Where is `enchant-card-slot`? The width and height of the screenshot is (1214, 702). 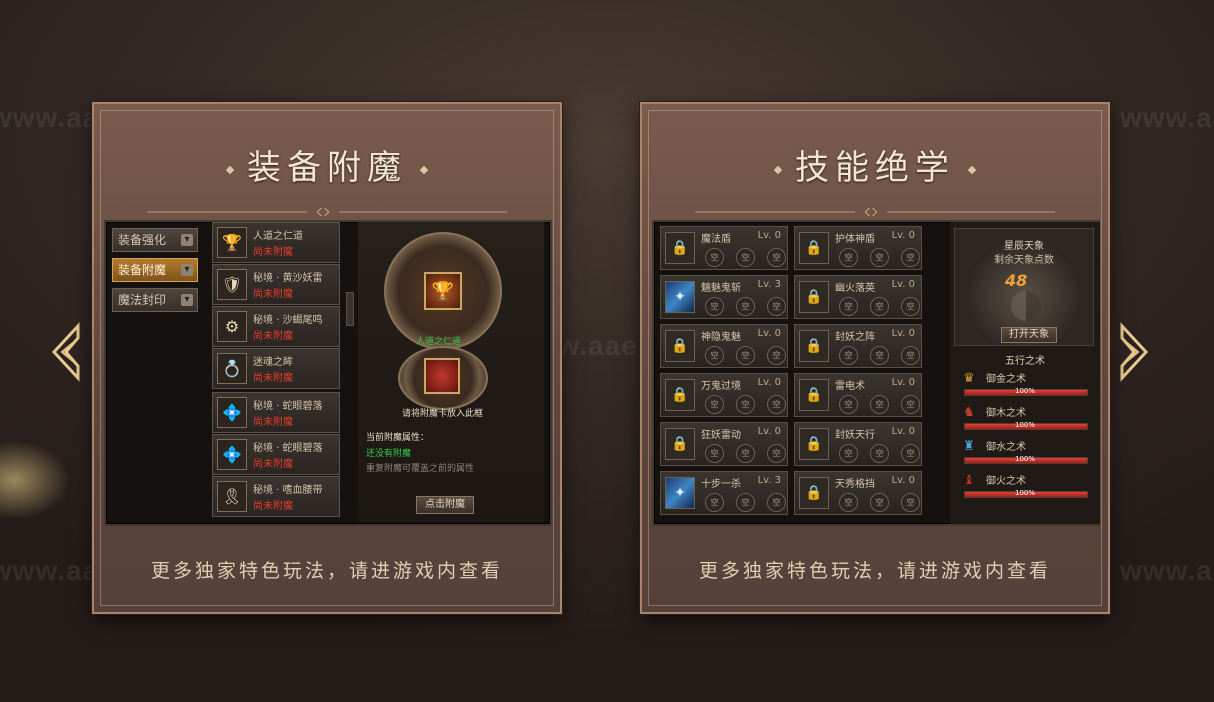
enchant-card-slot is located at coordinates (442, 376).